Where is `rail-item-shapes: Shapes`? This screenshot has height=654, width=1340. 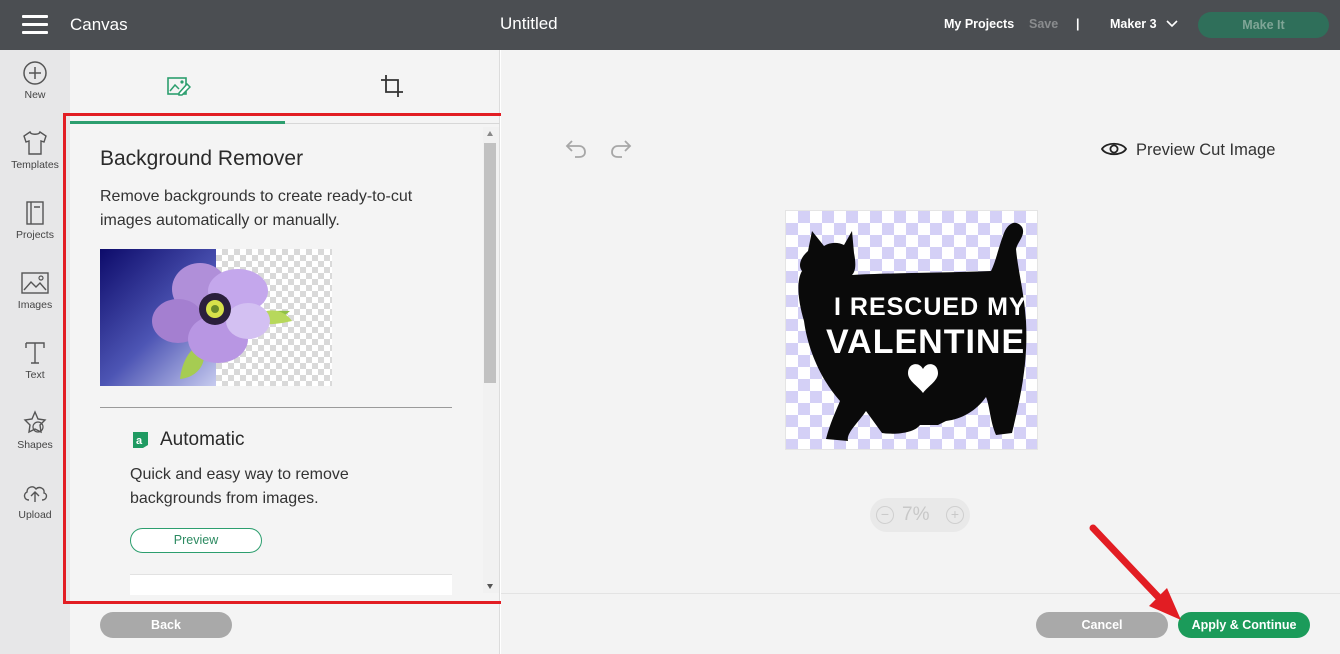 rail-item-shapes: Shapes is located at coordinates (35, 441).